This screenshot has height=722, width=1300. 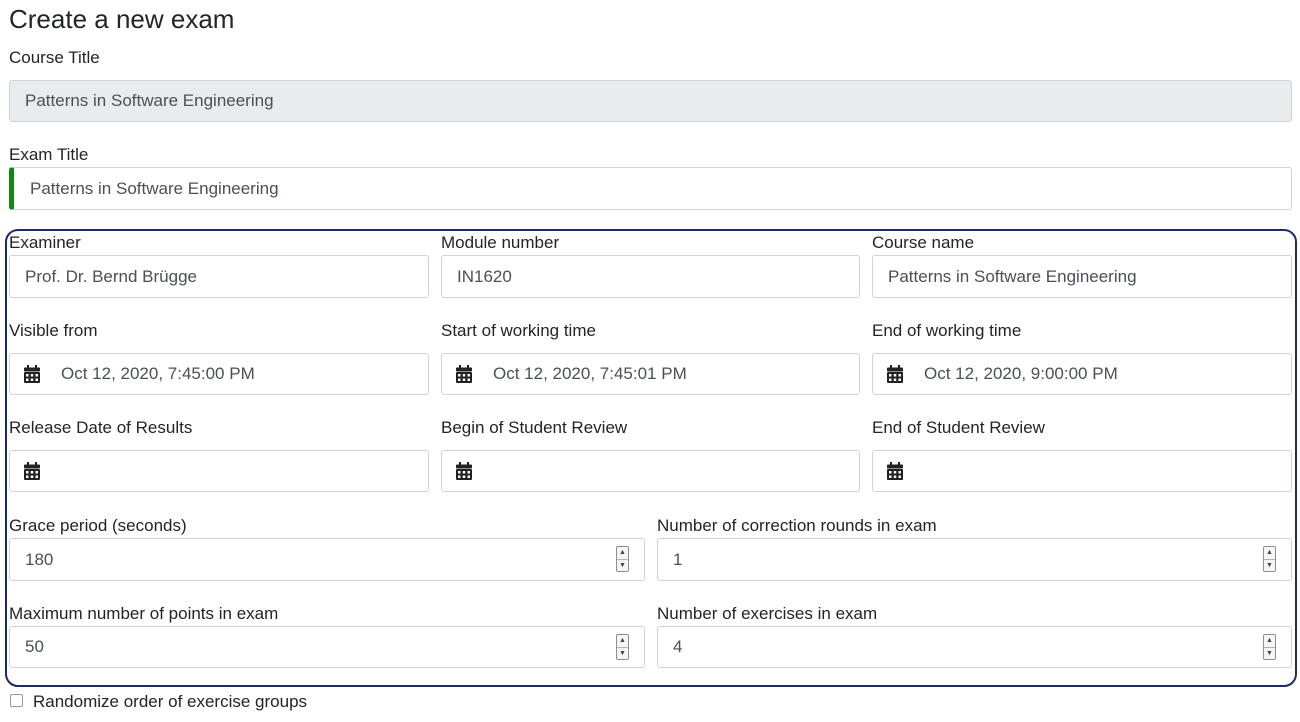 What do you see at coordinates (158, 373) in the screenshot?
I see `visible-from-value: Oct 12, 2020, 7:45:00 PM` at bounding box center [158, 373].